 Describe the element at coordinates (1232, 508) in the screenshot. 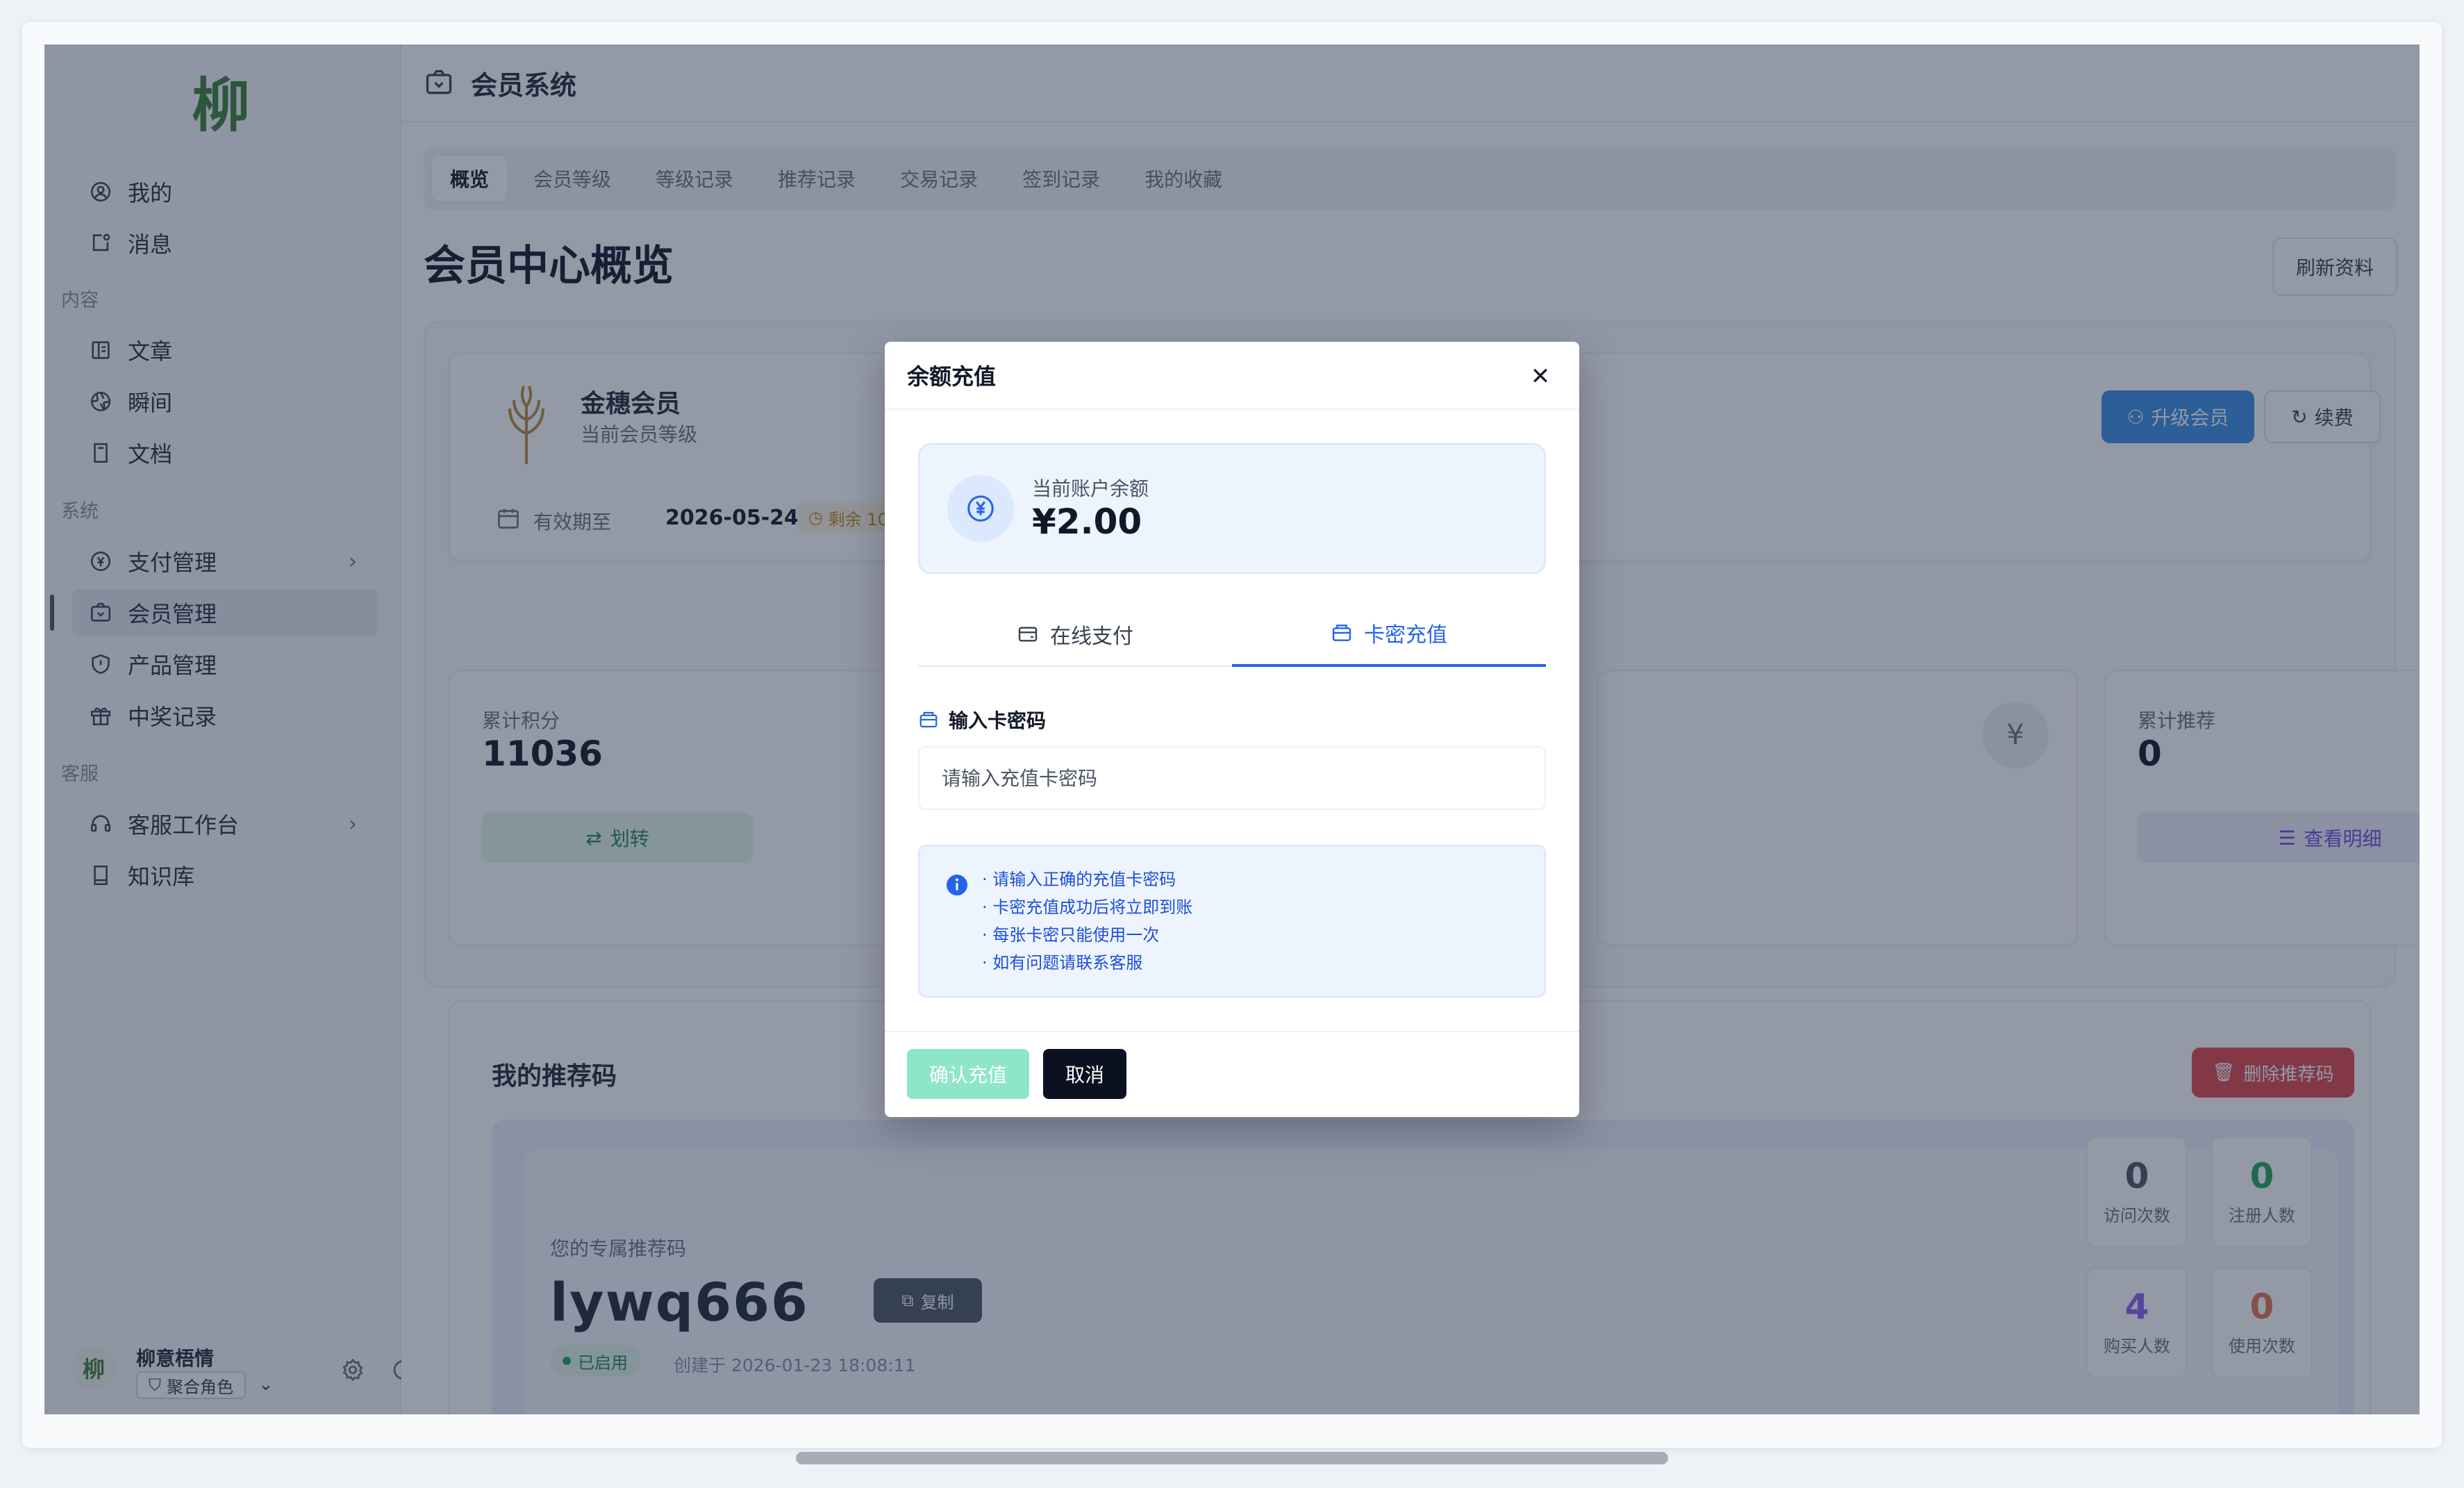

I see `balance-box: 当前账户余额 ¥2.00` at that location.